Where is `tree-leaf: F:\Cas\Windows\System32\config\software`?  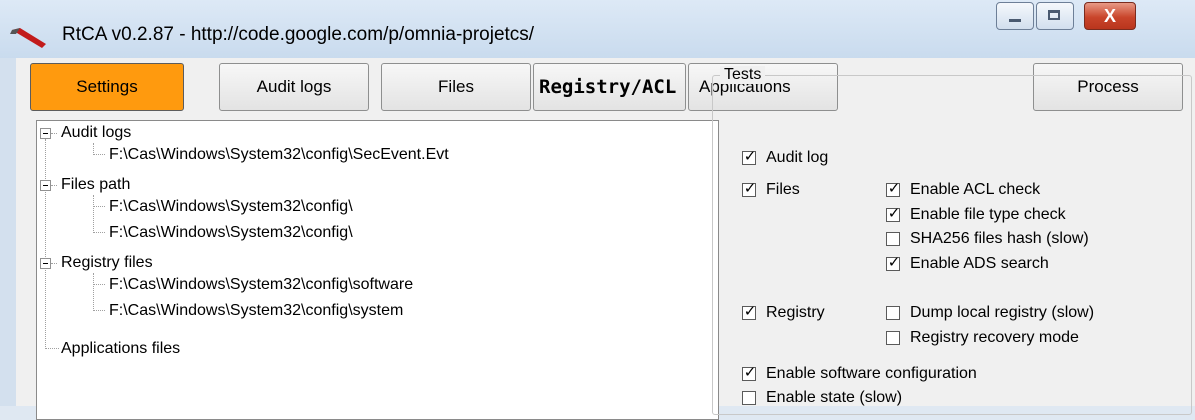 tree-leaf: F:\Cas\Windows\System32\config\software is located at coordinates (261, 285).